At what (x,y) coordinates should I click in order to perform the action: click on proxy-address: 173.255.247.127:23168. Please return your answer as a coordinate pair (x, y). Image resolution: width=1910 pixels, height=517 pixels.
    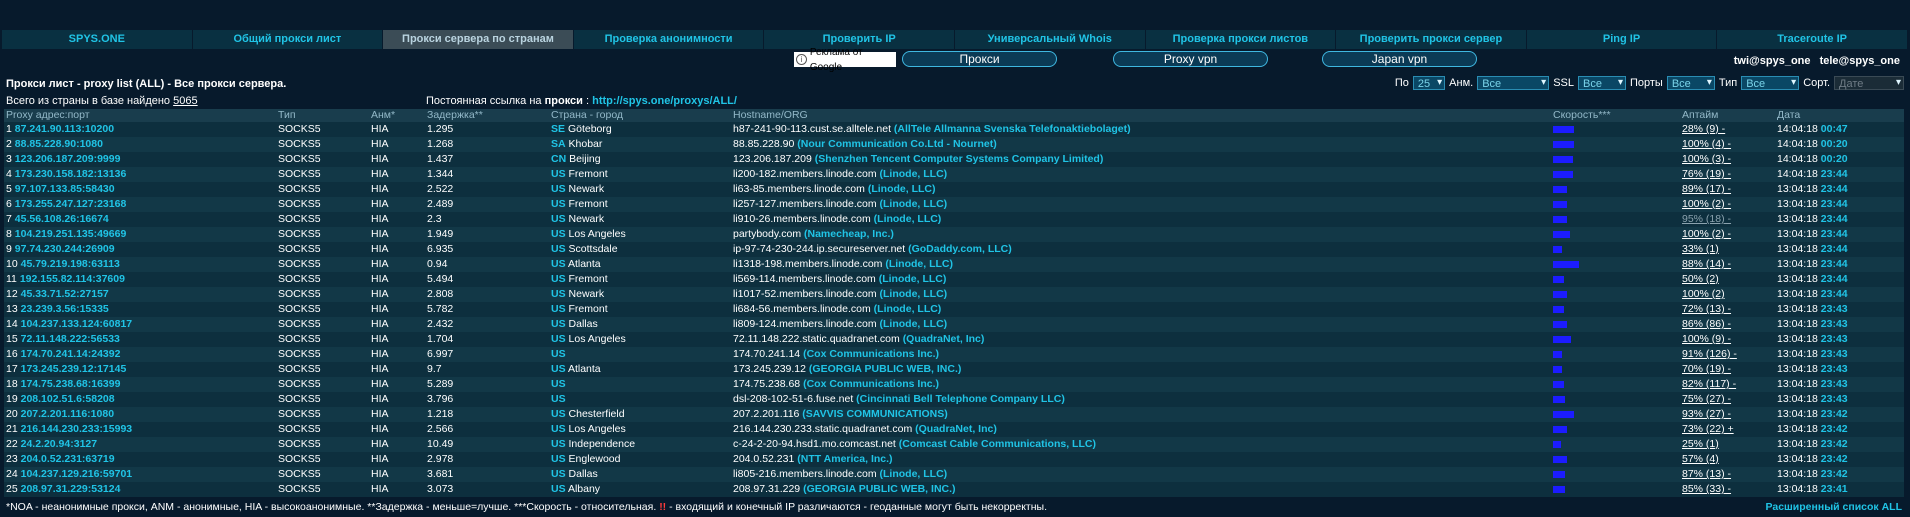
    Looking at the image, I should click on (71, 204).